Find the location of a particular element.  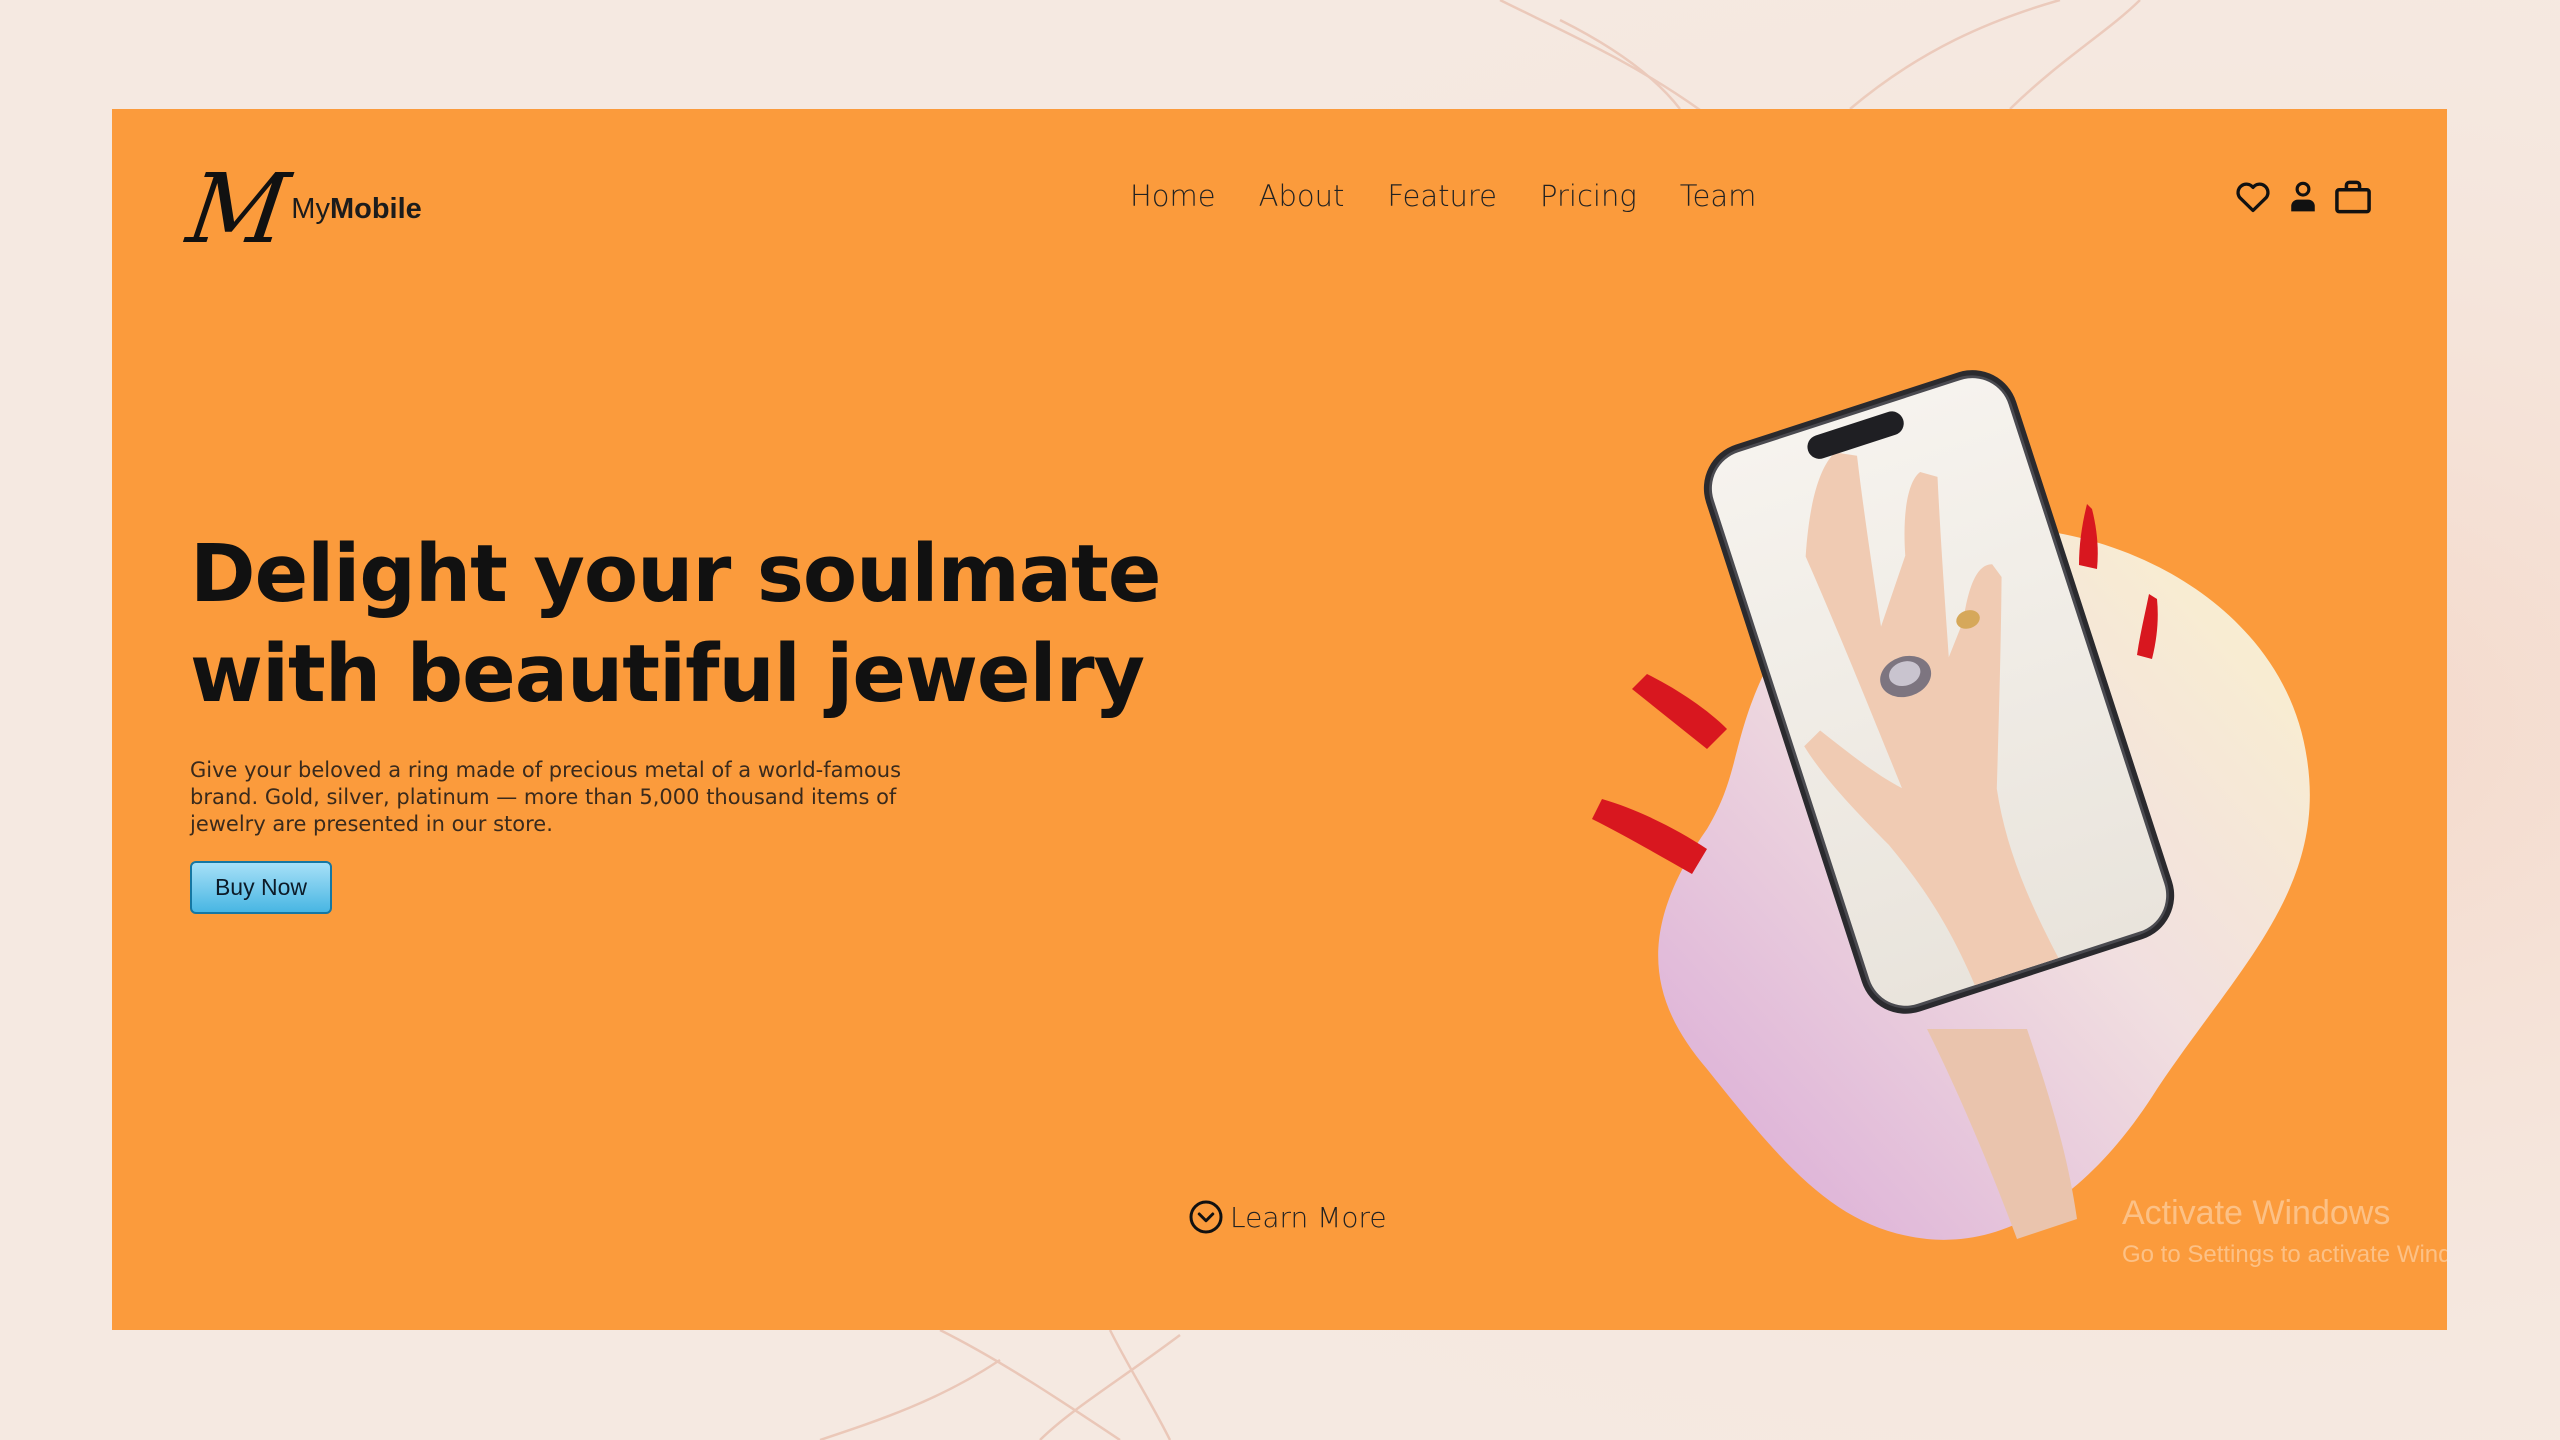

hero-title-line-2: with beautiful jewelry is located at coordinates (667, 674).